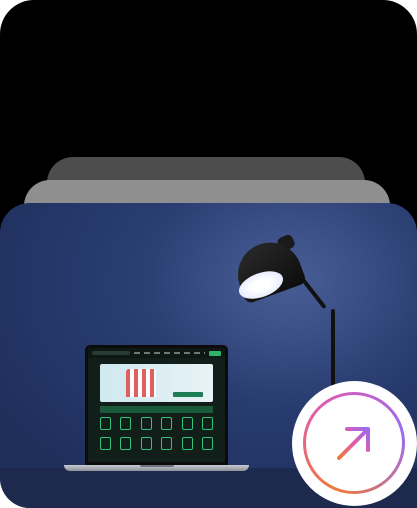 This screenshot has width=417, height=508. What do you see at coordinates (188, 394) in the screenshot?
I see `banner-button` at bounding box center [188, 394].